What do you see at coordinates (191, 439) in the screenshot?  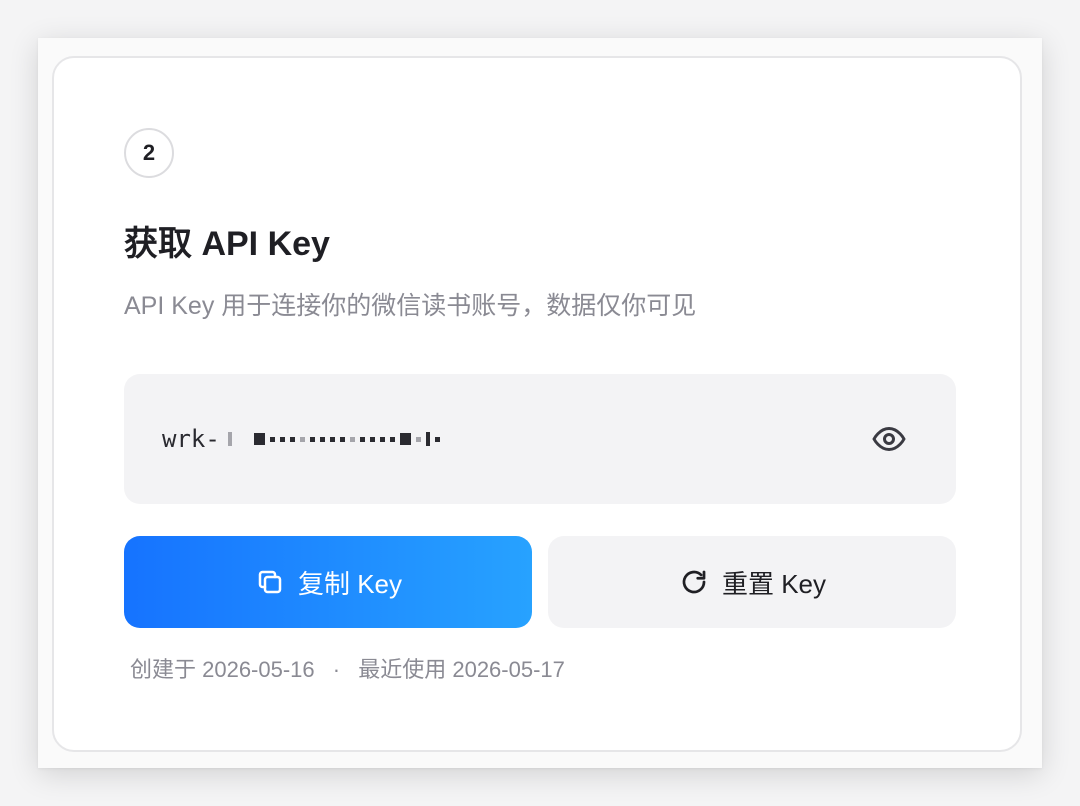 I see `api-key-prefix: wrk-` at bounding box center [191, 439].